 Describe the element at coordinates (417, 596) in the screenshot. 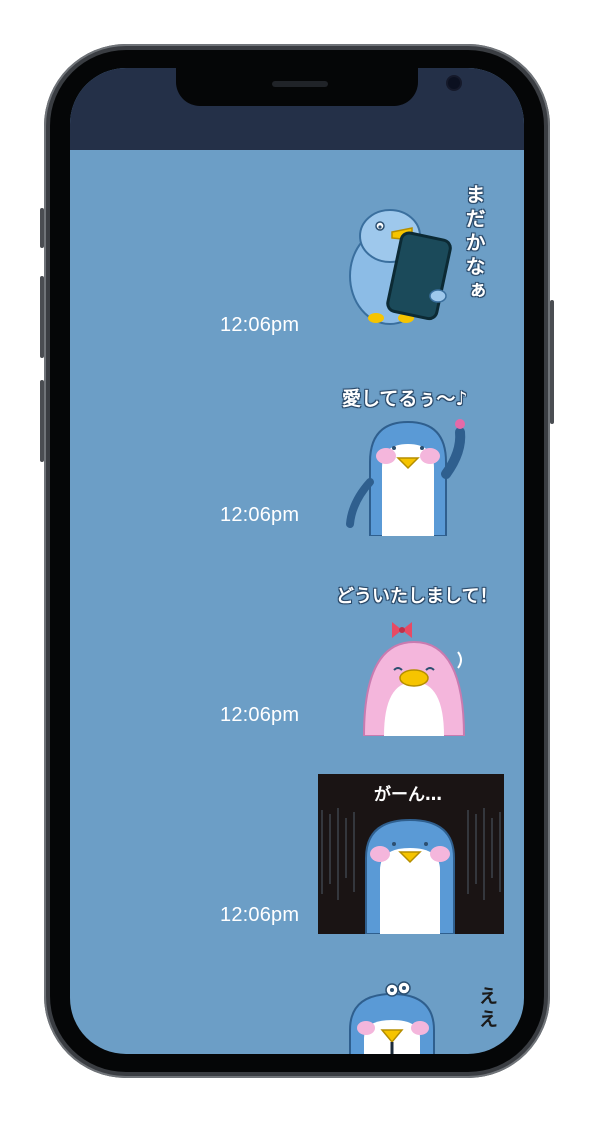

I see `sticker-caption: どういたしまして！` at that location.